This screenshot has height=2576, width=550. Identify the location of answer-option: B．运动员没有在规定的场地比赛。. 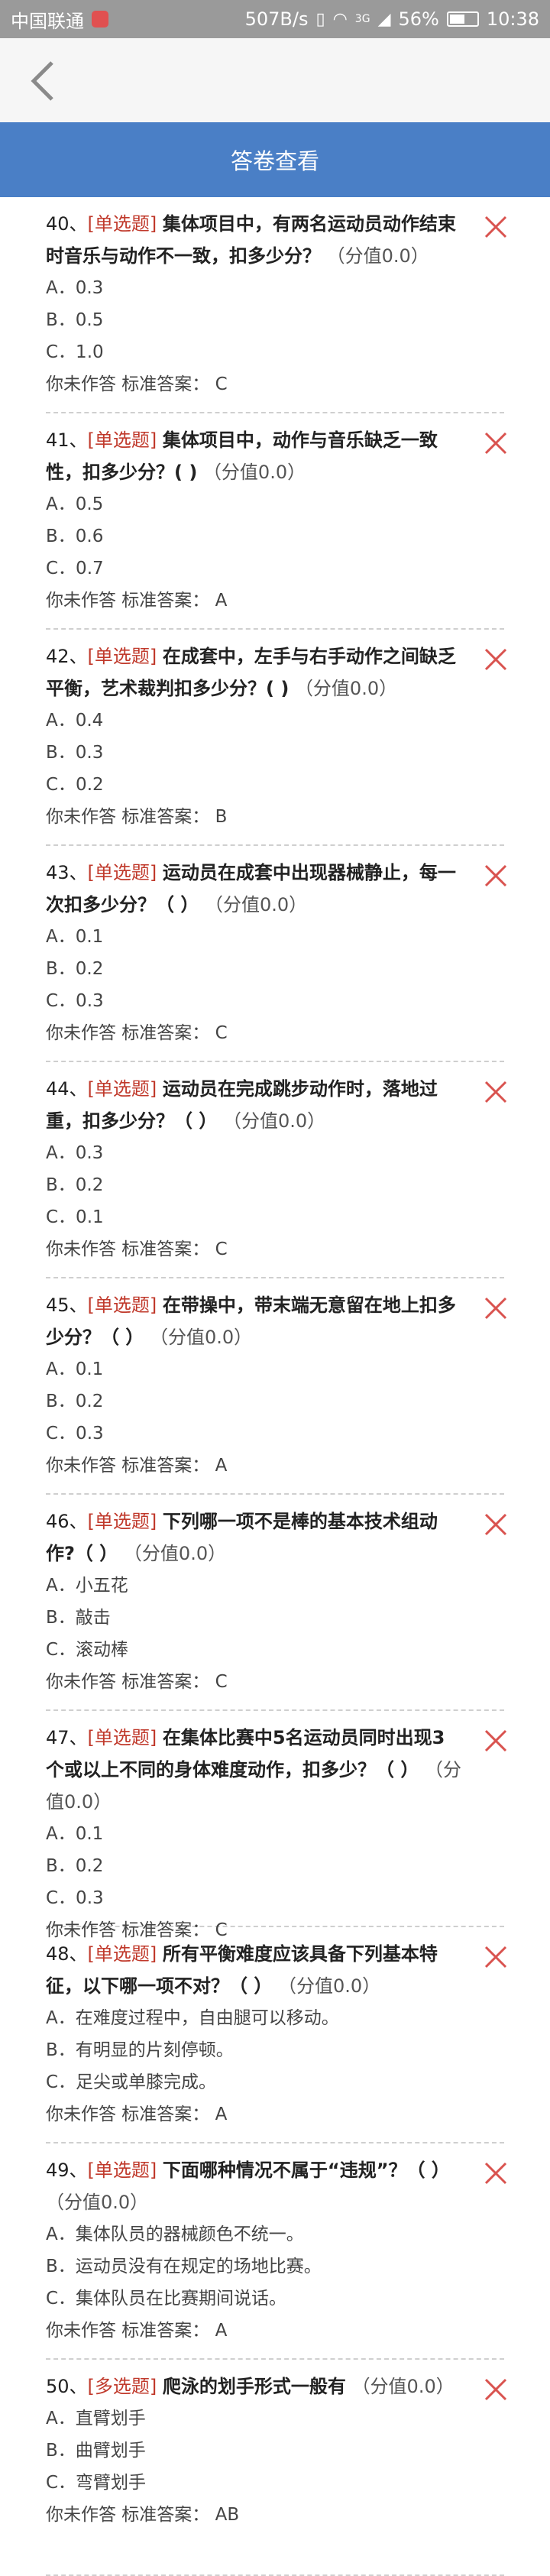
(184, 2266).